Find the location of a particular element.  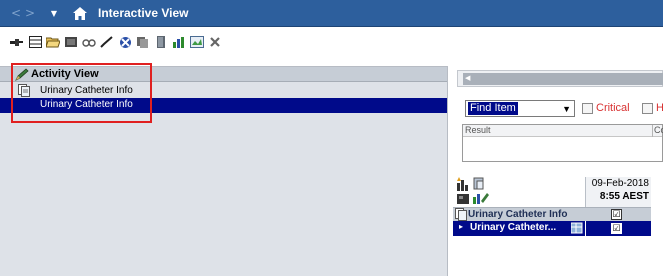

history-dropdown-button: ▼ is located at coordinates (54, 13).